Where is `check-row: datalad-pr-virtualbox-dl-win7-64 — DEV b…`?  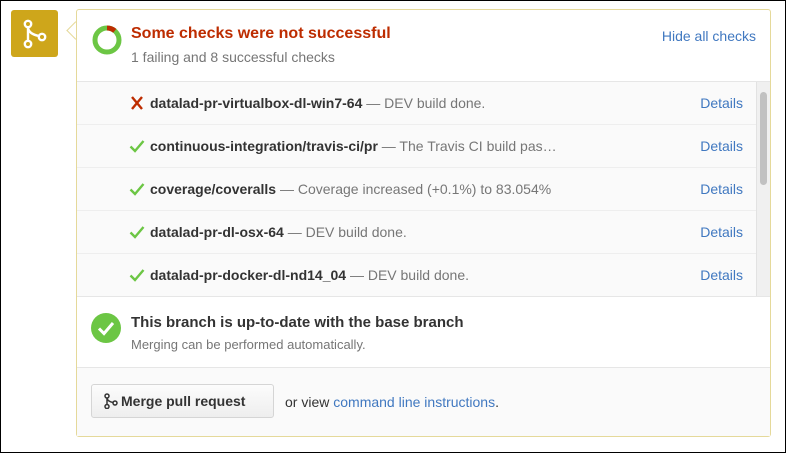
check-row: datalad-pr-virtualbox-dl-win7-64 — DEV b… is located at coordinates (417, 103).